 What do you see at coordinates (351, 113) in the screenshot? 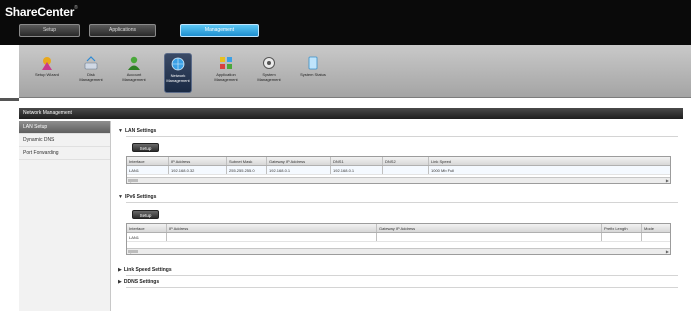
I see `page-title: Network Management` at bounding box center [351, 113].